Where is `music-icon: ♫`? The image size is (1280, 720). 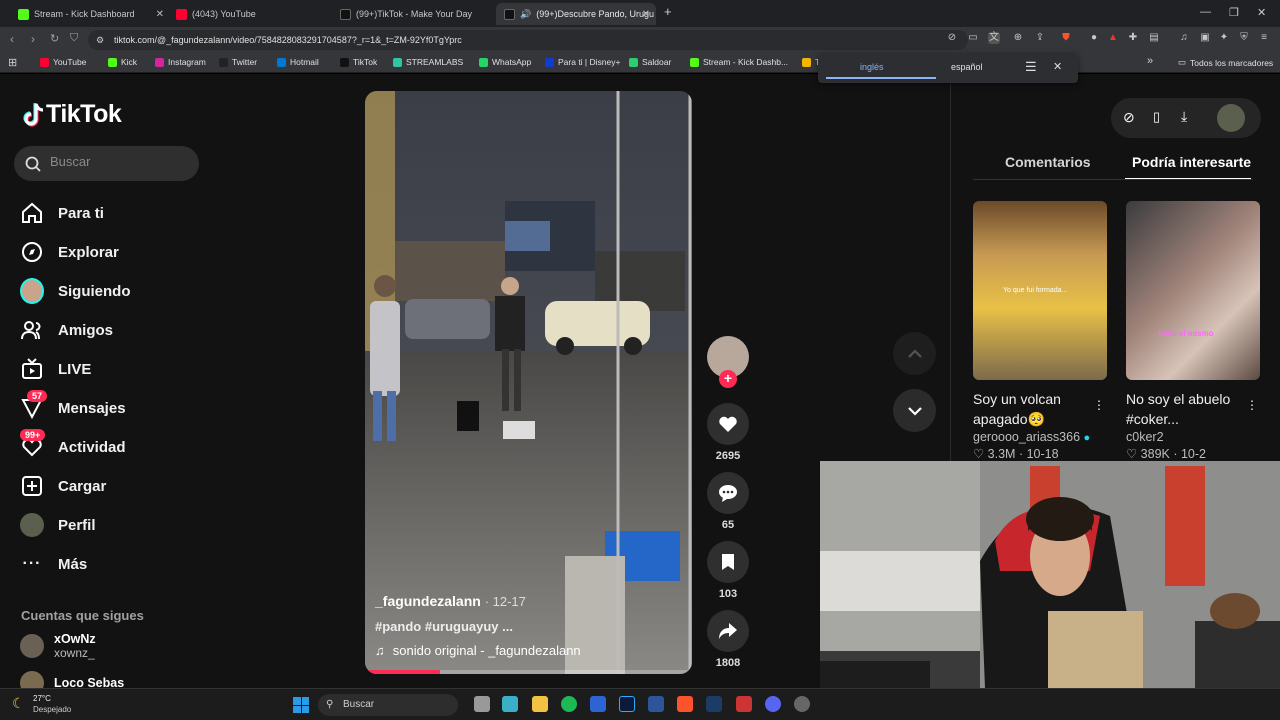
music-icon: ♫ is located at coordinates (1184, 38).